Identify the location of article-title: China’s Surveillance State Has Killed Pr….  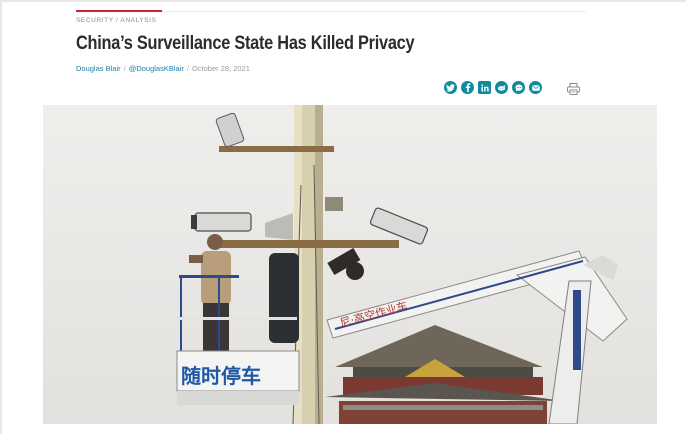
(245, 43).